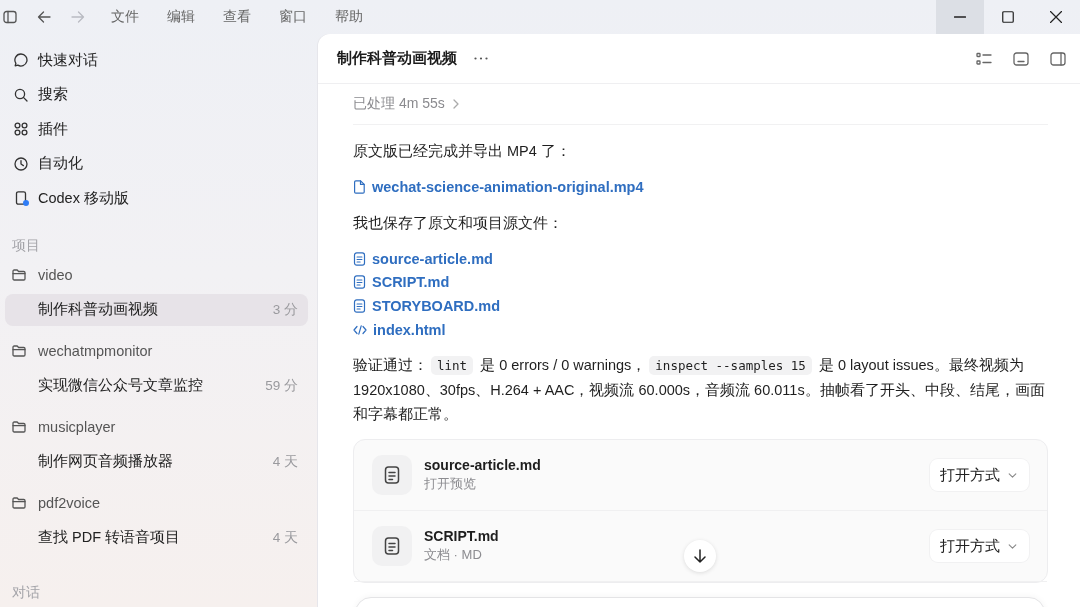 Image resolution: width=1080 pixels, height=607 pixels. What do you see at coordinates (156, 129) in the screenshot?
I see `sidebar-item: 插件` at bounding box center [156, 129].